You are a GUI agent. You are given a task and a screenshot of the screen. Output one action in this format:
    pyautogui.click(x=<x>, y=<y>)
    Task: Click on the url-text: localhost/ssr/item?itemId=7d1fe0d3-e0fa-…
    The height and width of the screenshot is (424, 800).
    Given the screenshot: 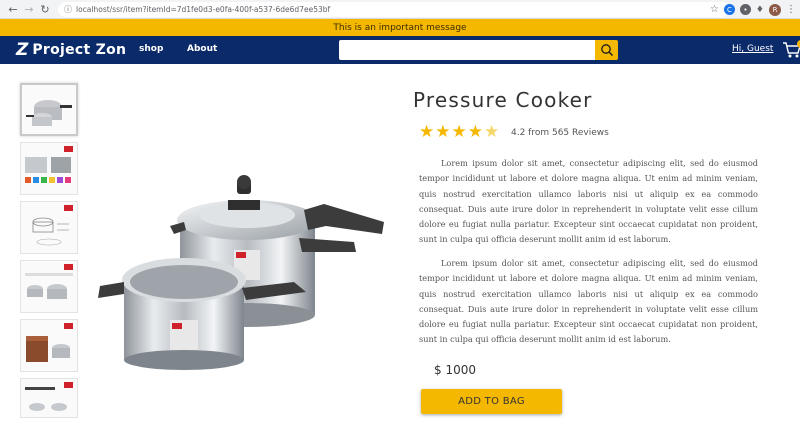 What is the action you would take?
    pyautogui.click(x=203, y=9)
    